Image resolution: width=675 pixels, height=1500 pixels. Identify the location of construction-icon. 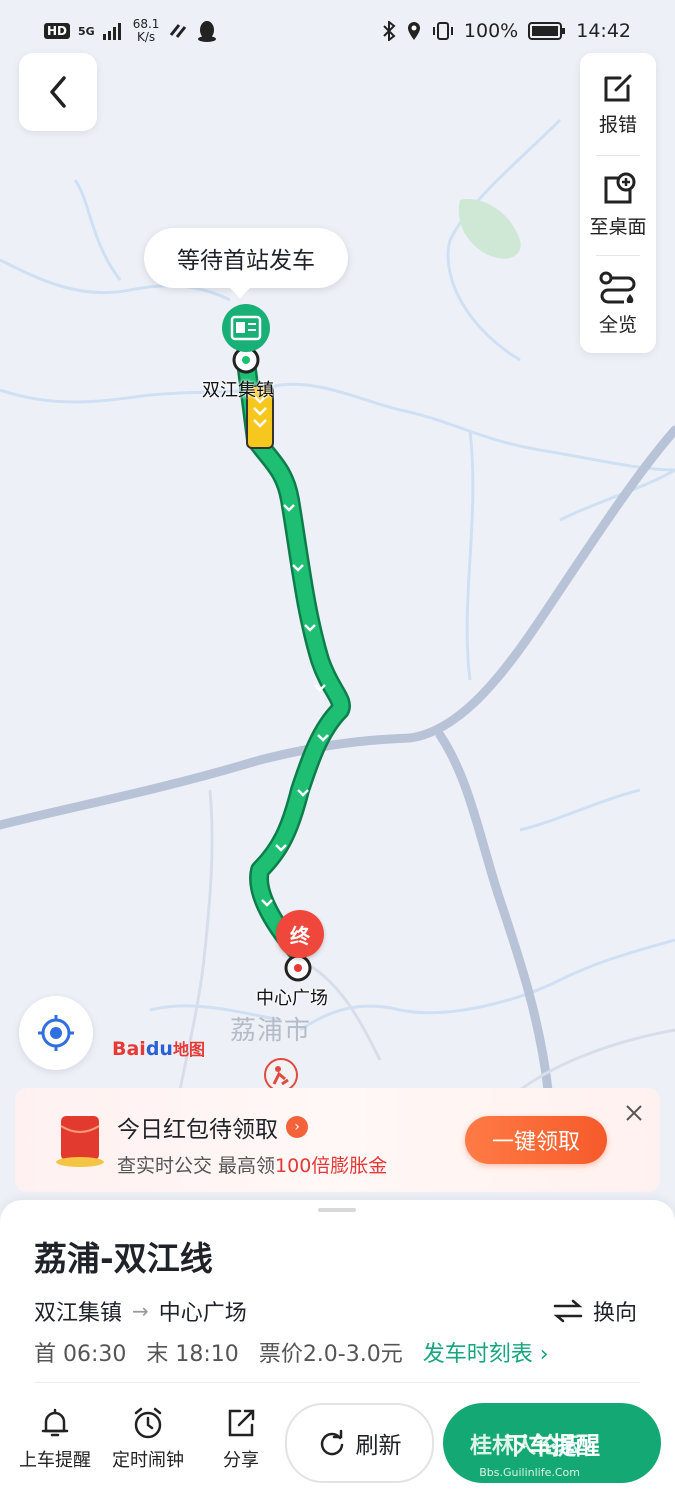
(281, 1075).